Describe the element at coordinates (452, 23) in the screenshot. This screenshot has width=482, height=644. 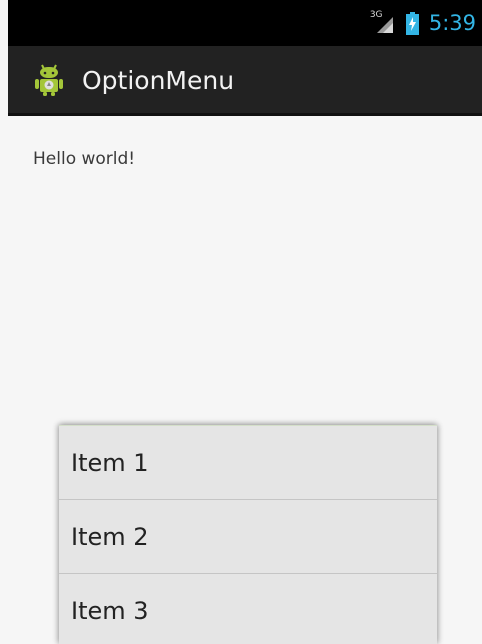
I see `clock-time: 5:39` at that location.